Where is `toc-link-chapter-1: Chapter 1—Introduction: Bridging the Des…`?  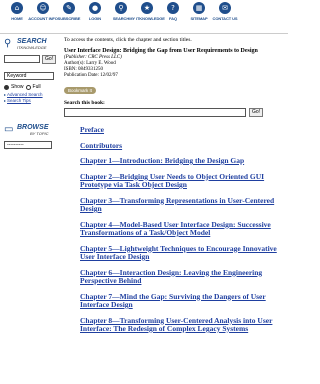 toc-link-chapter-1: Chapter 1—Introduction: Bridging the Des… is located at coordinates (180, 161).